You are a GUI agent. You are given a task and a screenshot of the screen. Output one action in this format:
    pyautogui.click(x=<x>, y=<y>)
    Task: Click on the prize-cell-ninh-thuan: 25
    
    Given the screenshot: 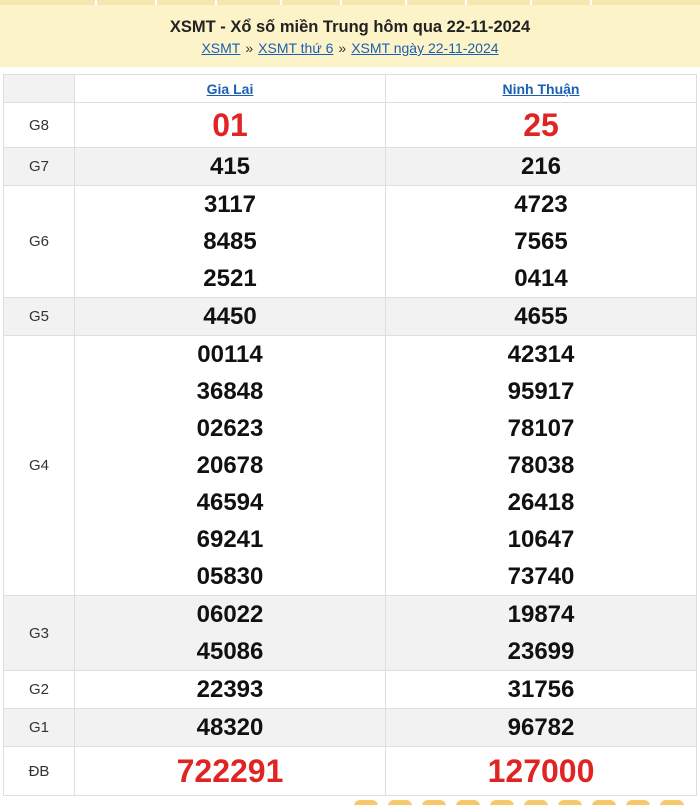 What is the action you would take?
    pyautogui.click(x=541, y=125)
    